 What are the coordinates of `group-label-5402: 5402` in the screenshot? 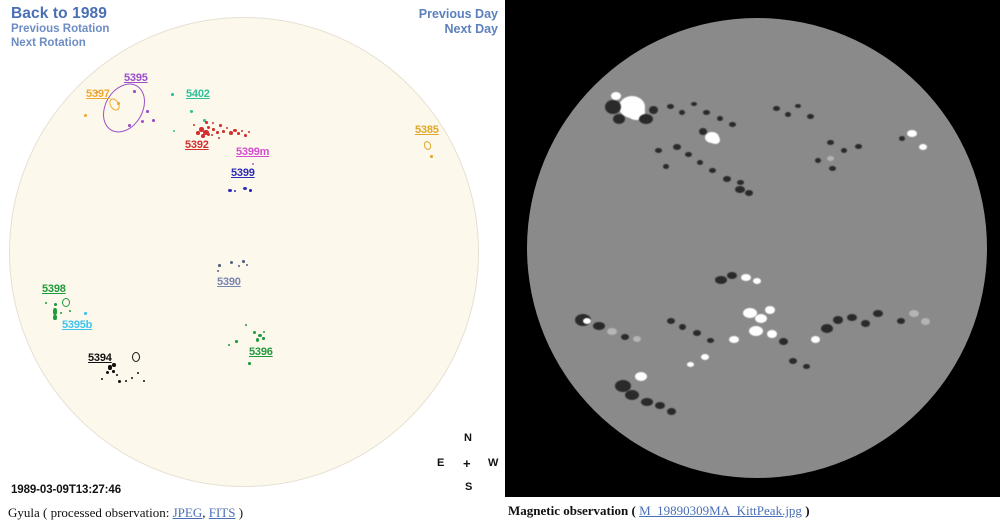 It's located at (198, 94).